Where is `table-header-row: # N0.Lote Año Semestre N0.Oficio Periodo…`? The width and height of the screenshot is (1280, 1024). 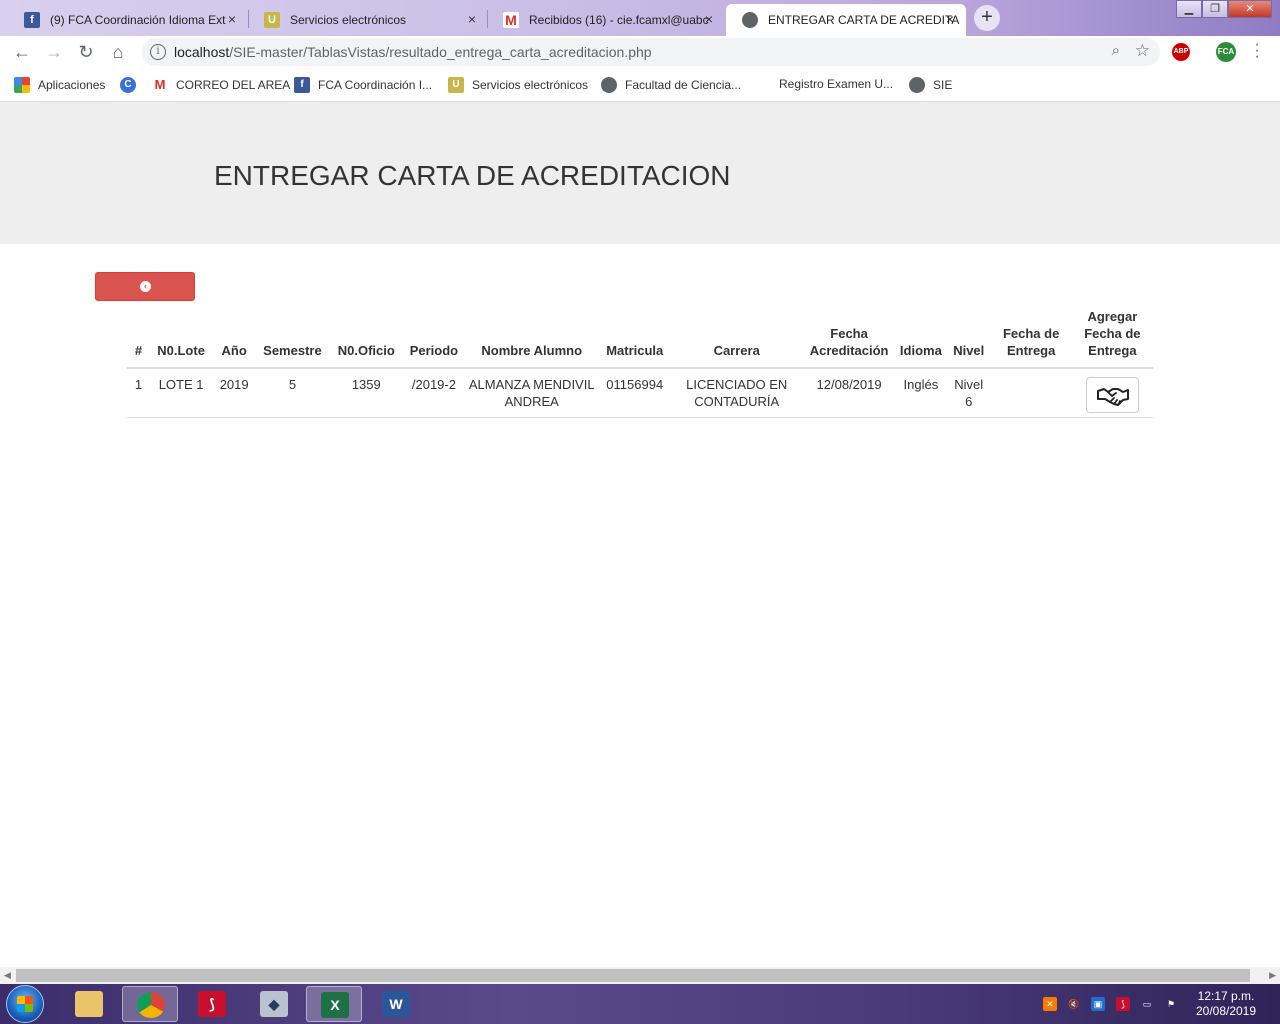 table-header-row: # N0.Lote Año Semestre N0.Oficio Periodo… is located at coordinates (640, 337).